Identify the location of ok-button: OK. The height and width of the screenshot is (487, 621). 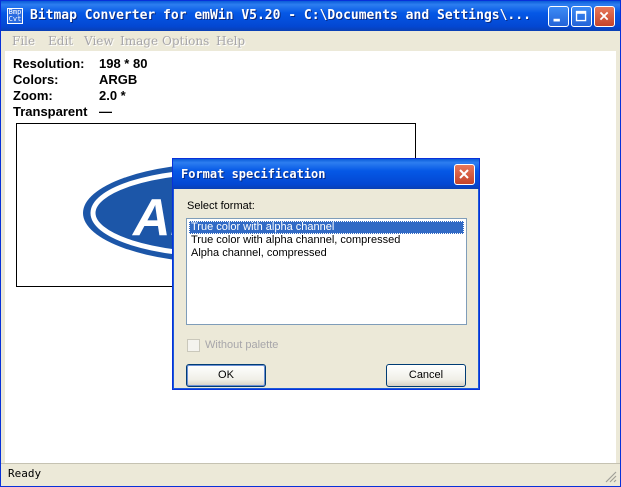
(226, 375).